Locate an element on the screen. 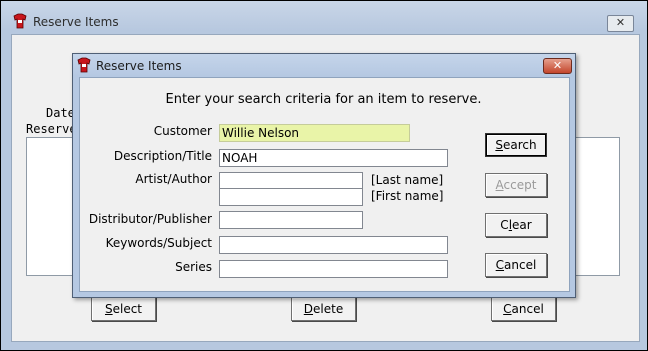 The width and height of the screenshot is (648, 351). customer-field: Willie Nelson is located at coordinates (314, 133).